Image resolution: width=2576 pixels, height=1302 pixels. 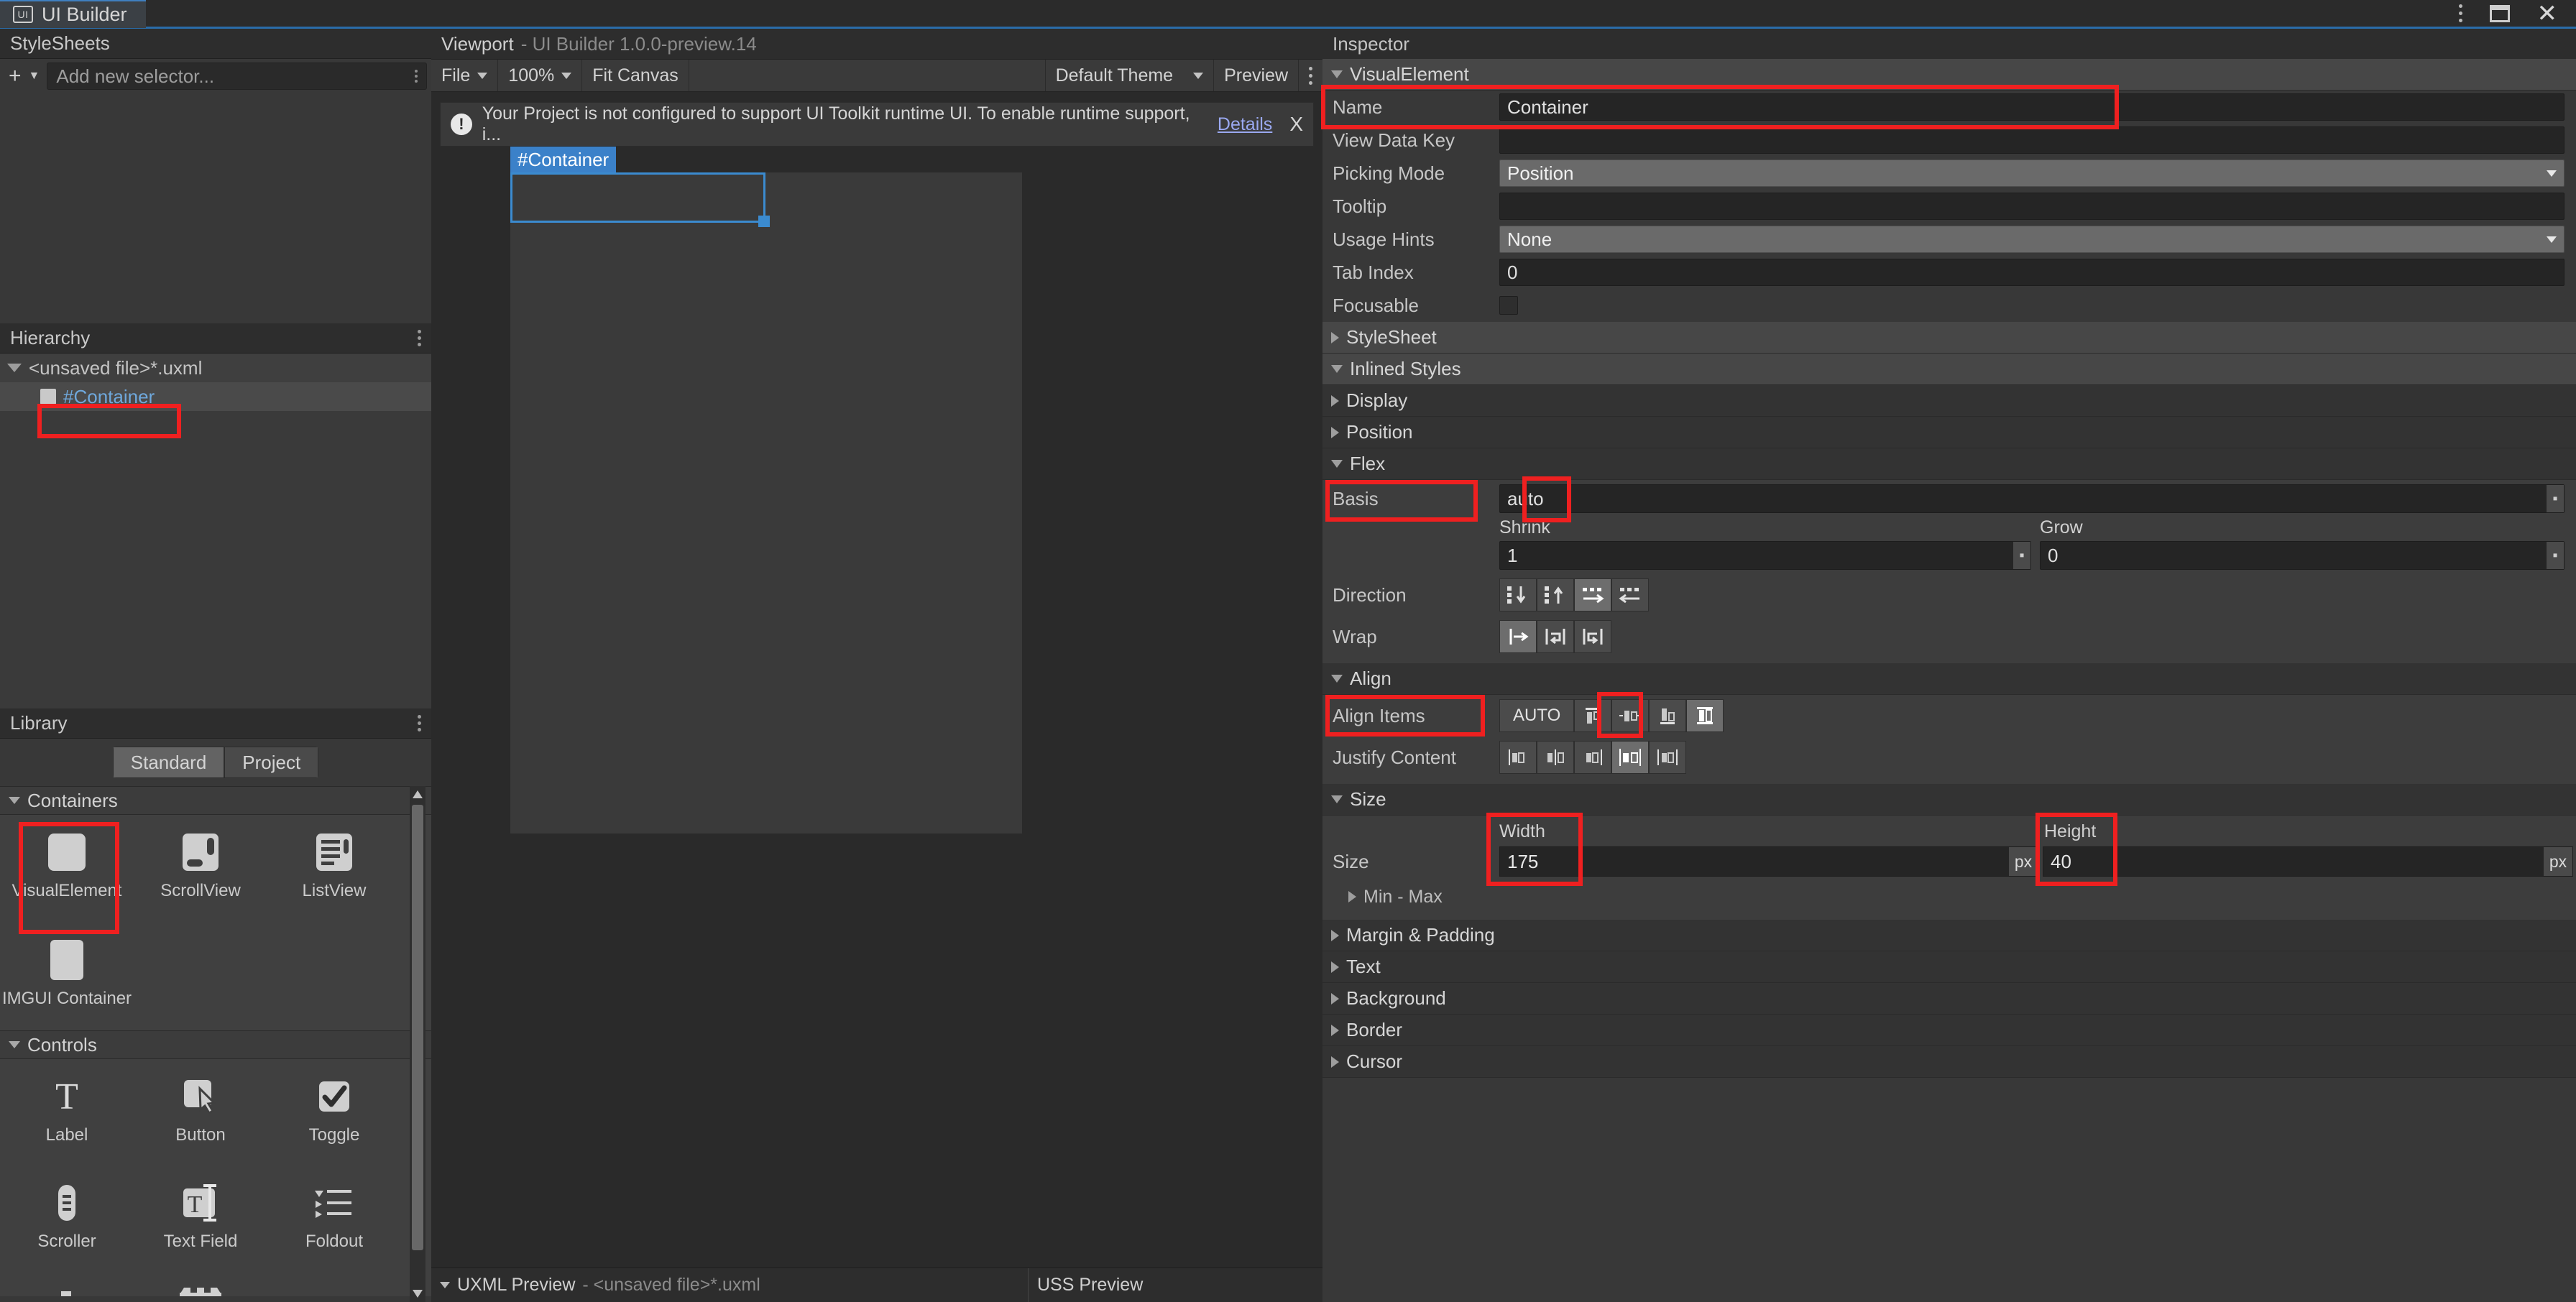 I want to click on selected-element-outline, so click(x=640, y=199).